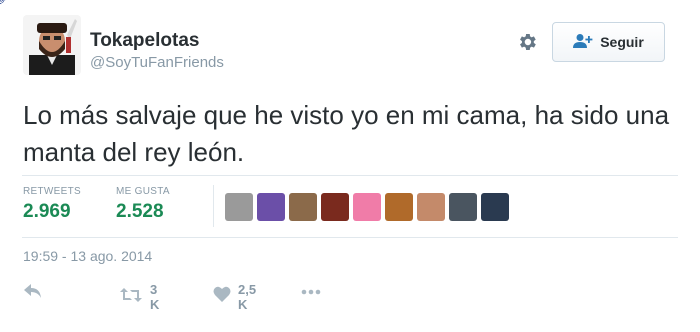 The width and height of the screenshot is (700, 332). I want to click on retweet-icon, so click(131, 297).